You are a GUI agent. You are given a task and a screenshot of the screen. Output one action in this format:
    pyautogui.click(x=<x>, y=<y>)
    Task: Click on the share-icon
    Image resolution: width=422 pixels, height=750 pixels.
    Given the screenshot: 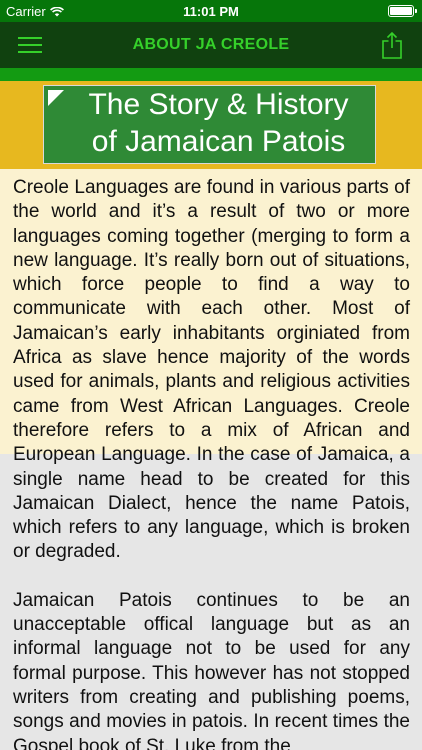 What is the action you would take?
    pyautogui.click(x=392, y=45)
    